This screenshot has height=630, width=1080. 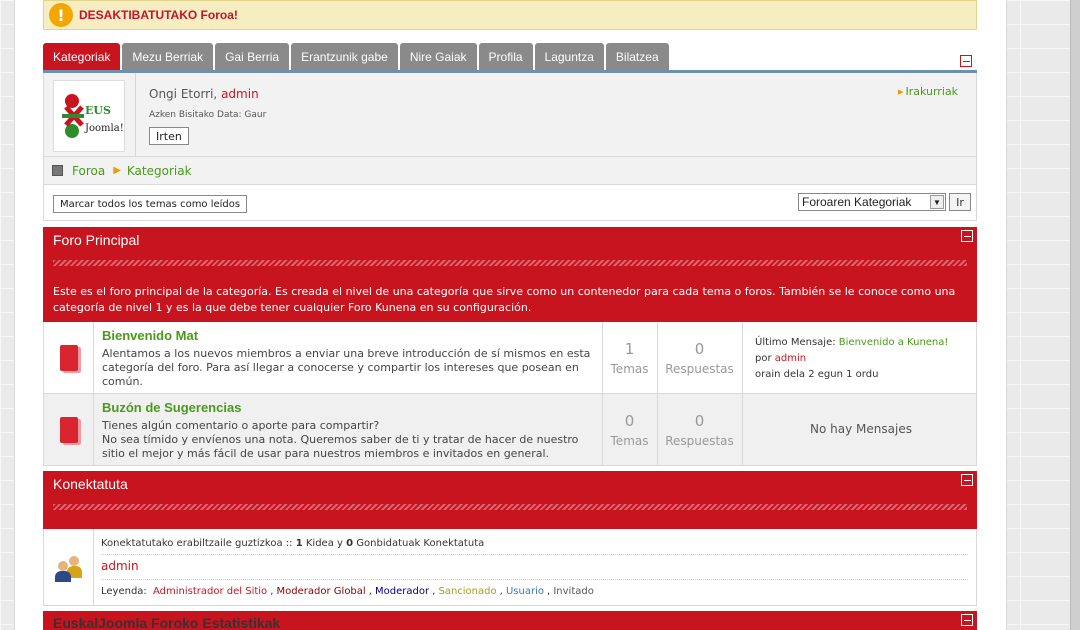 What do you see at coordinates (90, 484) in the screenshot?
I see `online-title: Konektatuta` at bounding box center [90, 484].